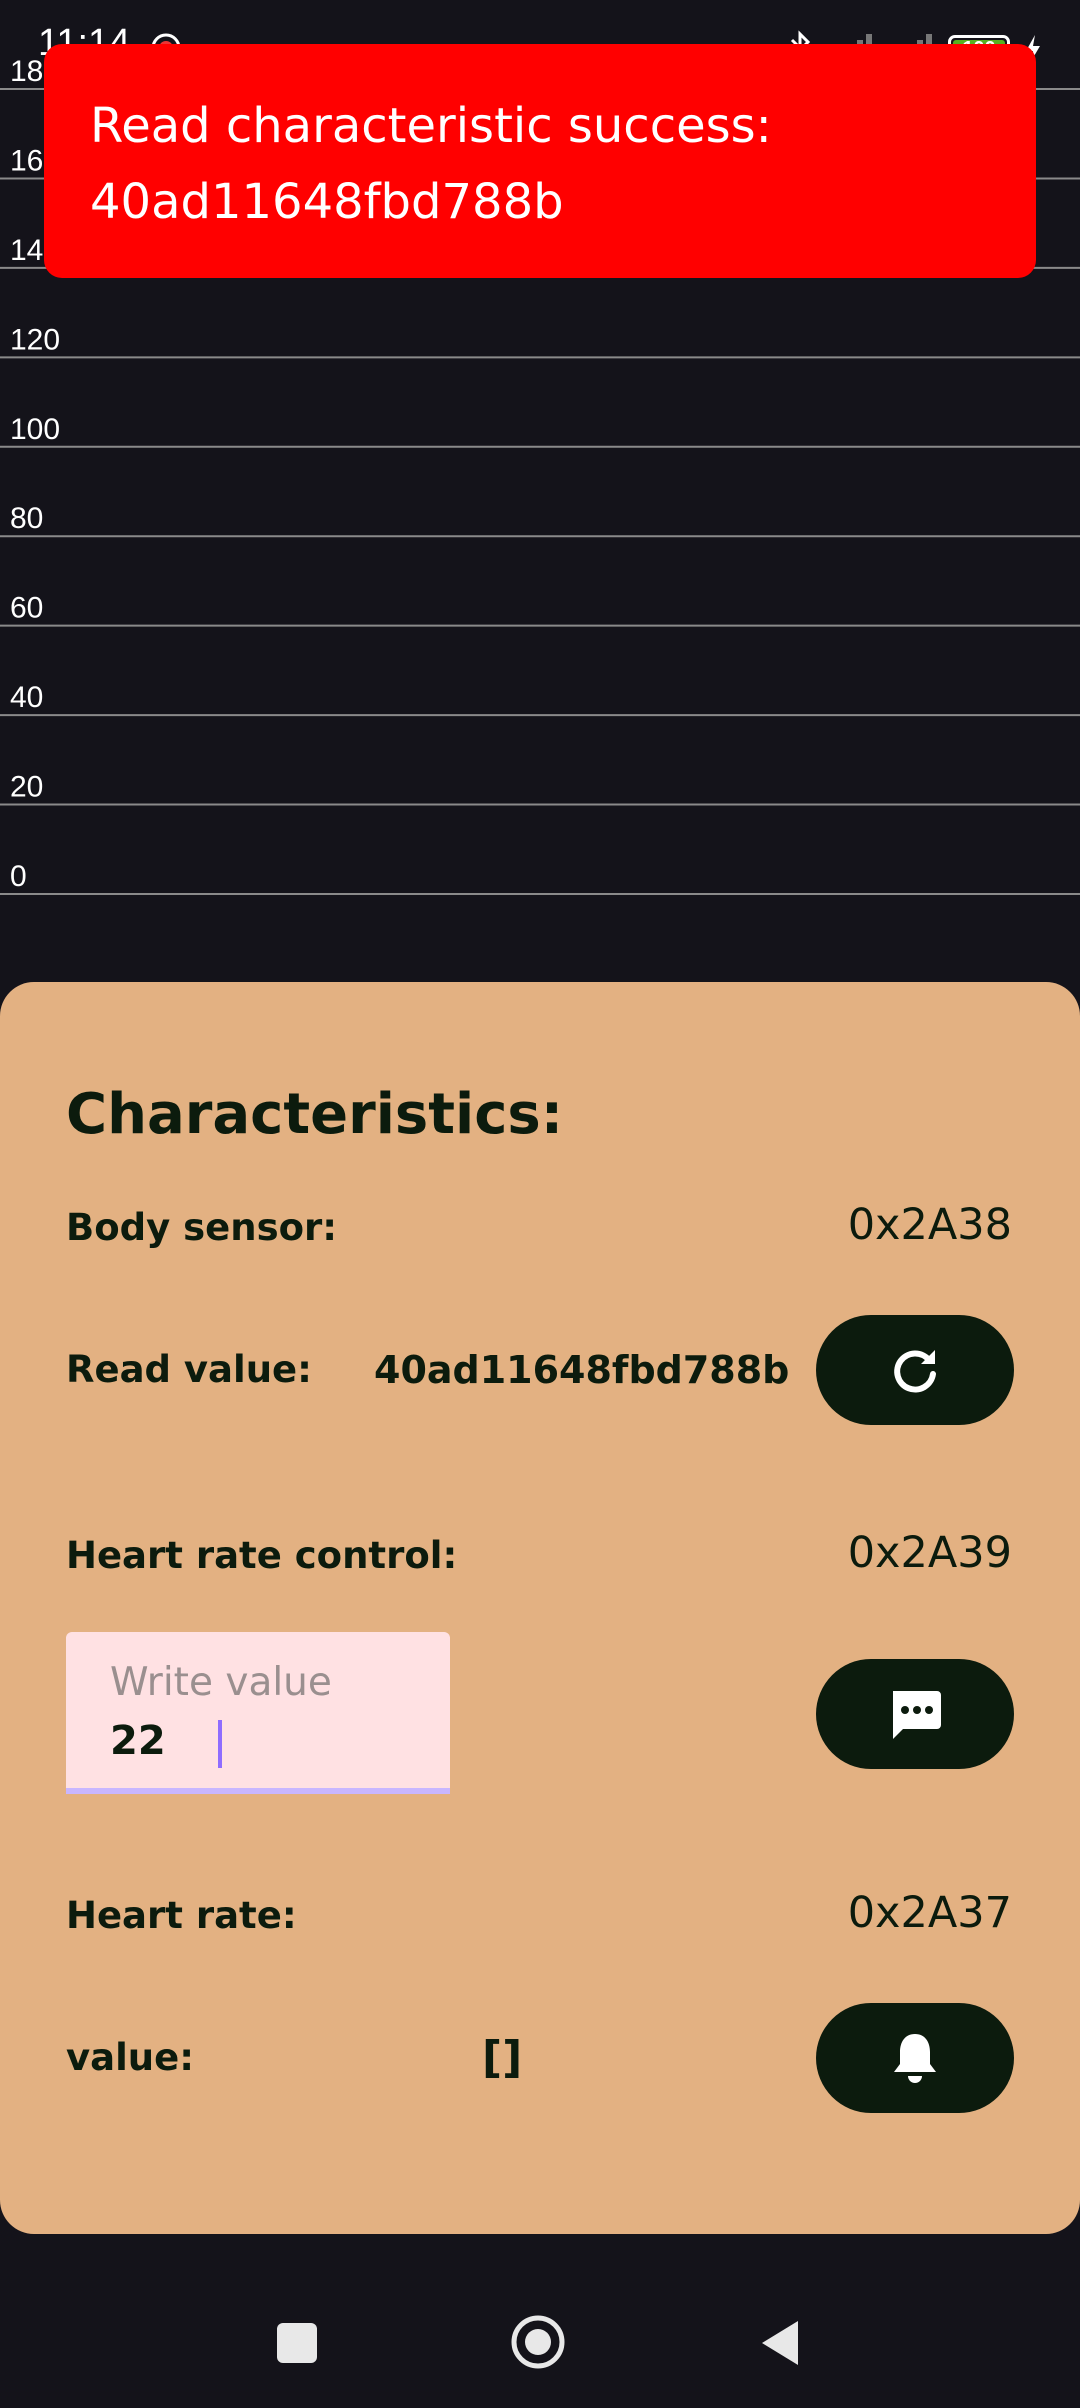  Describe the element at coordinates (220, 1744) in the screenshot. I see `text-cursor` at that location.